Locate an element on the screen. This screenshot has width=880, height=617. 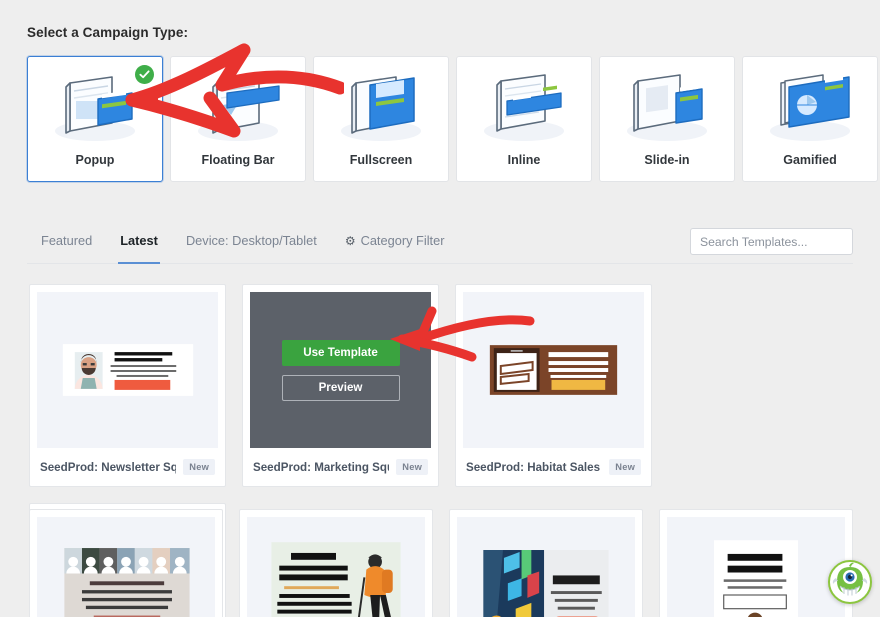
slide-in-illustration is located at coordinates (667, 107).